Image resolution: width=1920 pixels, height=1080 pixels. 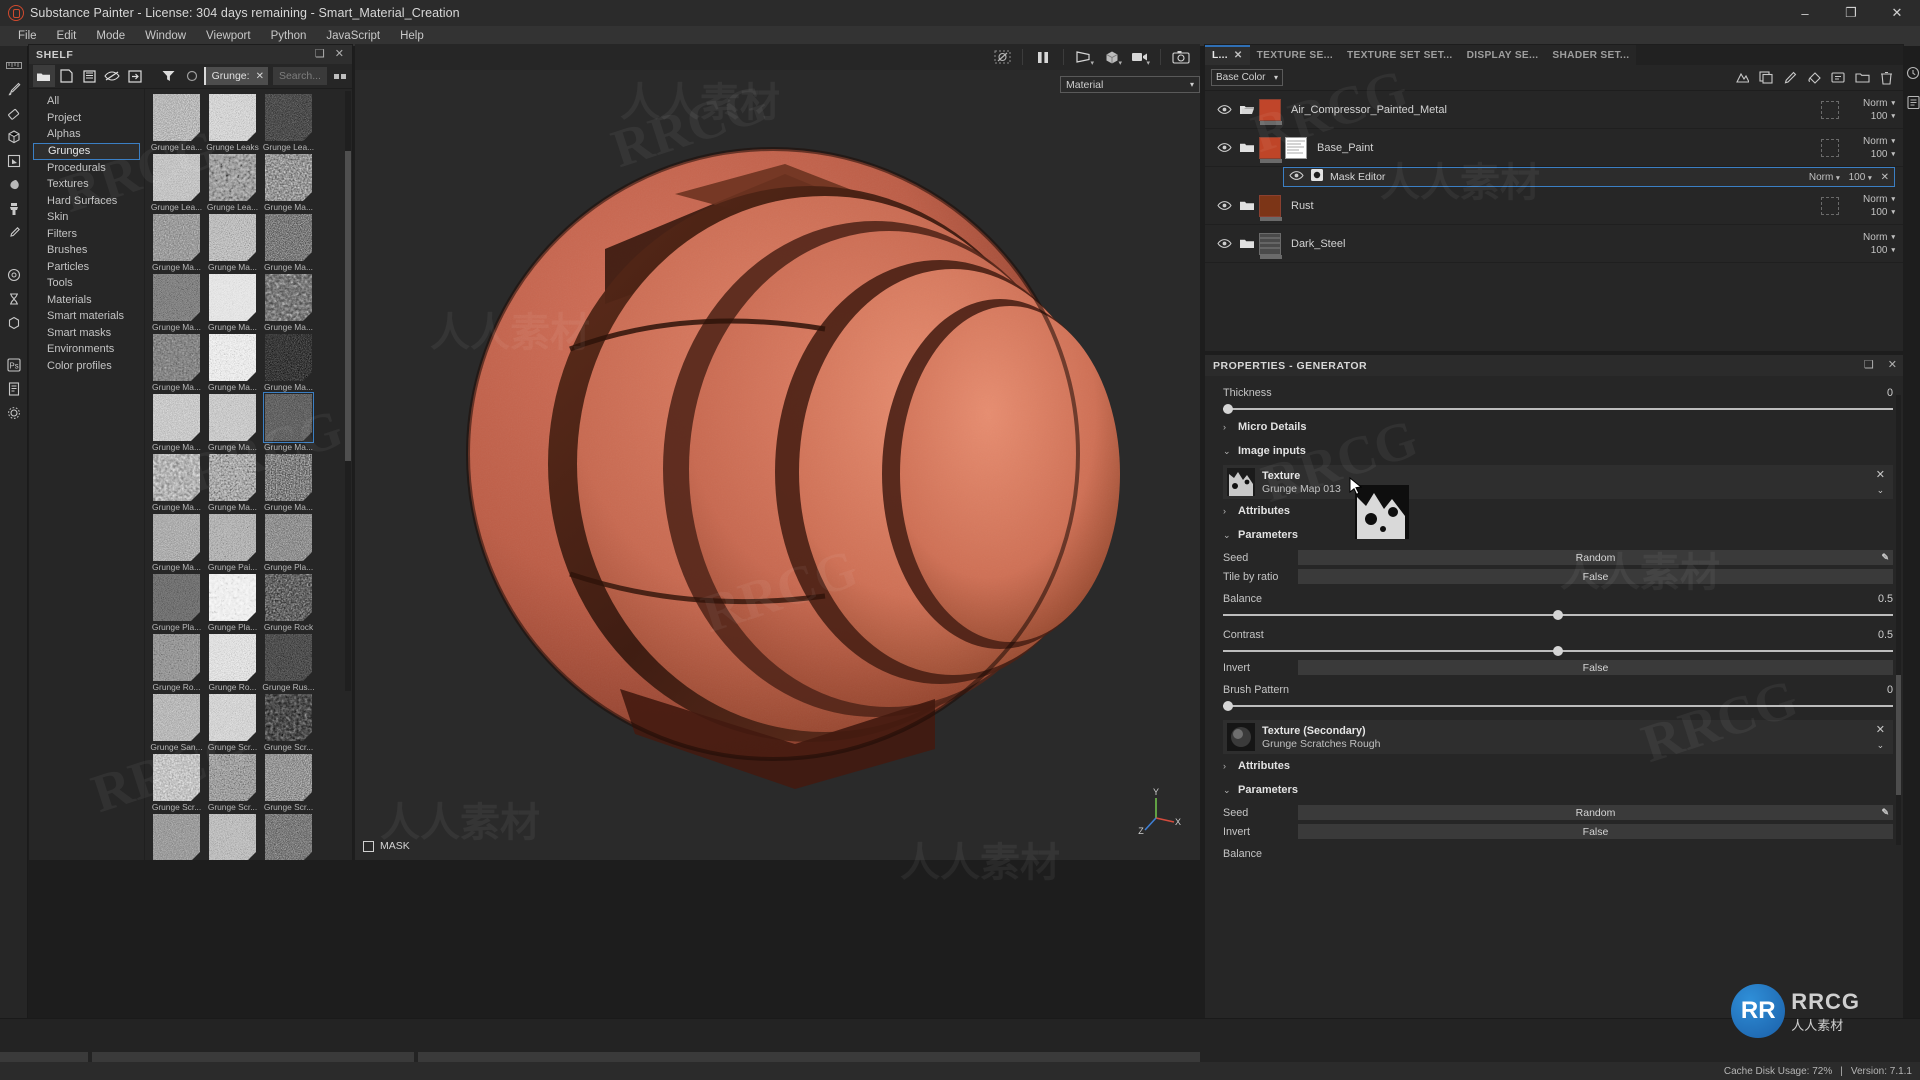 What do you see at coordinates (14, 389) in the screenshot?
I see `page-icon` at bounding box center [14, 389].